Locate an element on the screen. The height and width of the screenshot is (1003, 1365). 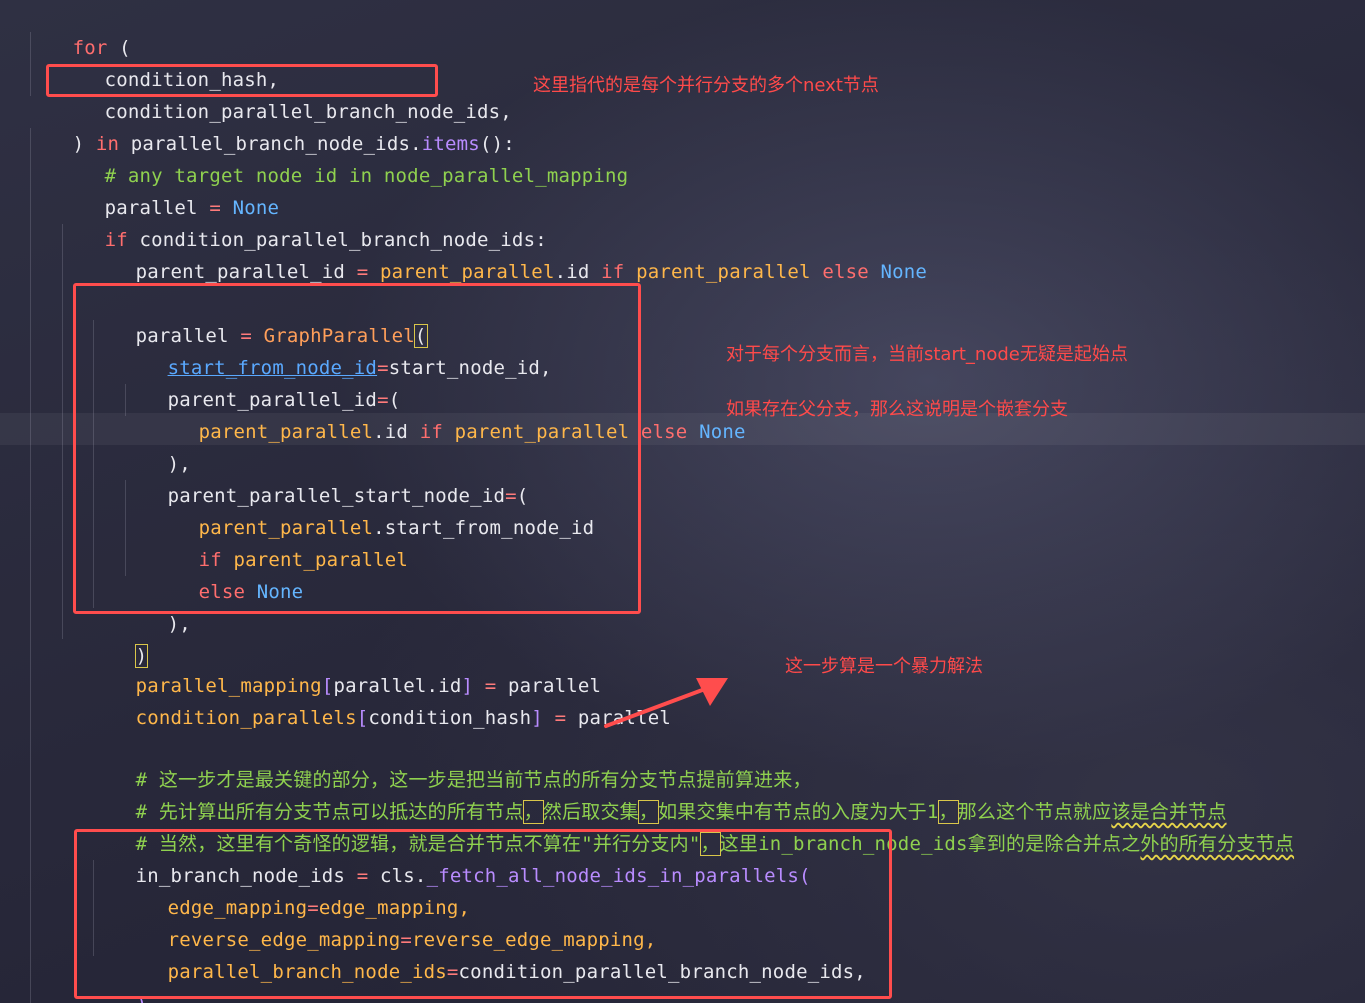
annotation-note-nested-branch: 如果存在父分支，那么这说明是个嵌套分支 is located at coordinates (897, 409).